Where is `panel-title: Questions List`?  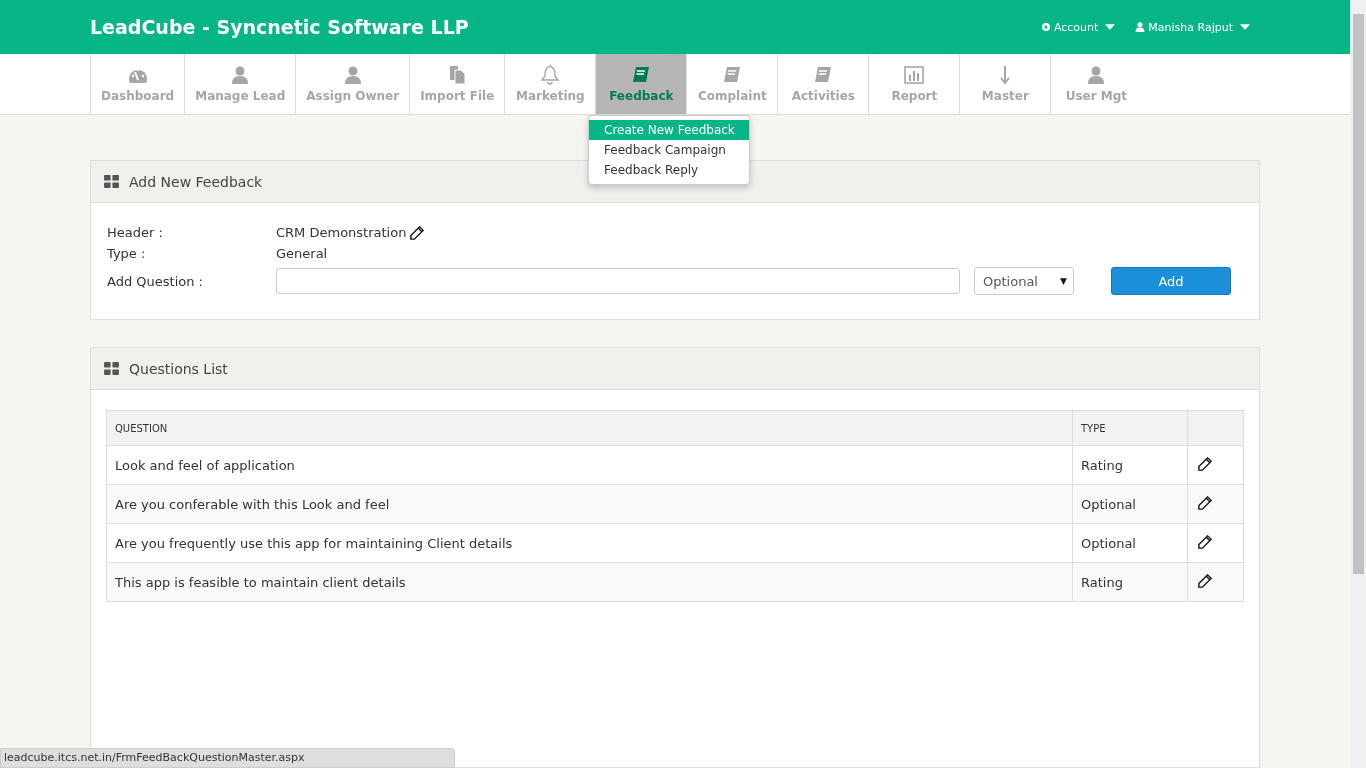 panel-title: Questions List is located at coordinates (178, 368).